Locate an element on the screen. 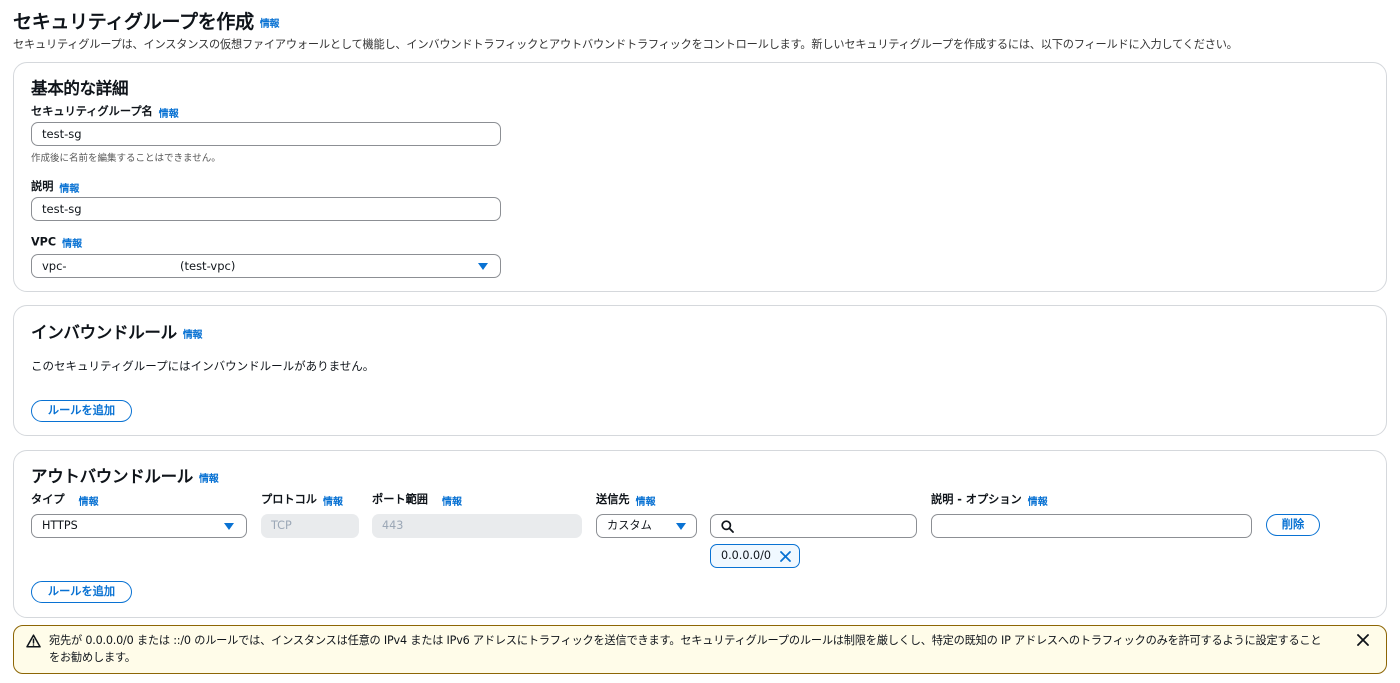 The width and height of the screenshot is (1400, 683). outbound-rules-title: アウトバウンドルール 情報 is located at coordinates (125, 475).